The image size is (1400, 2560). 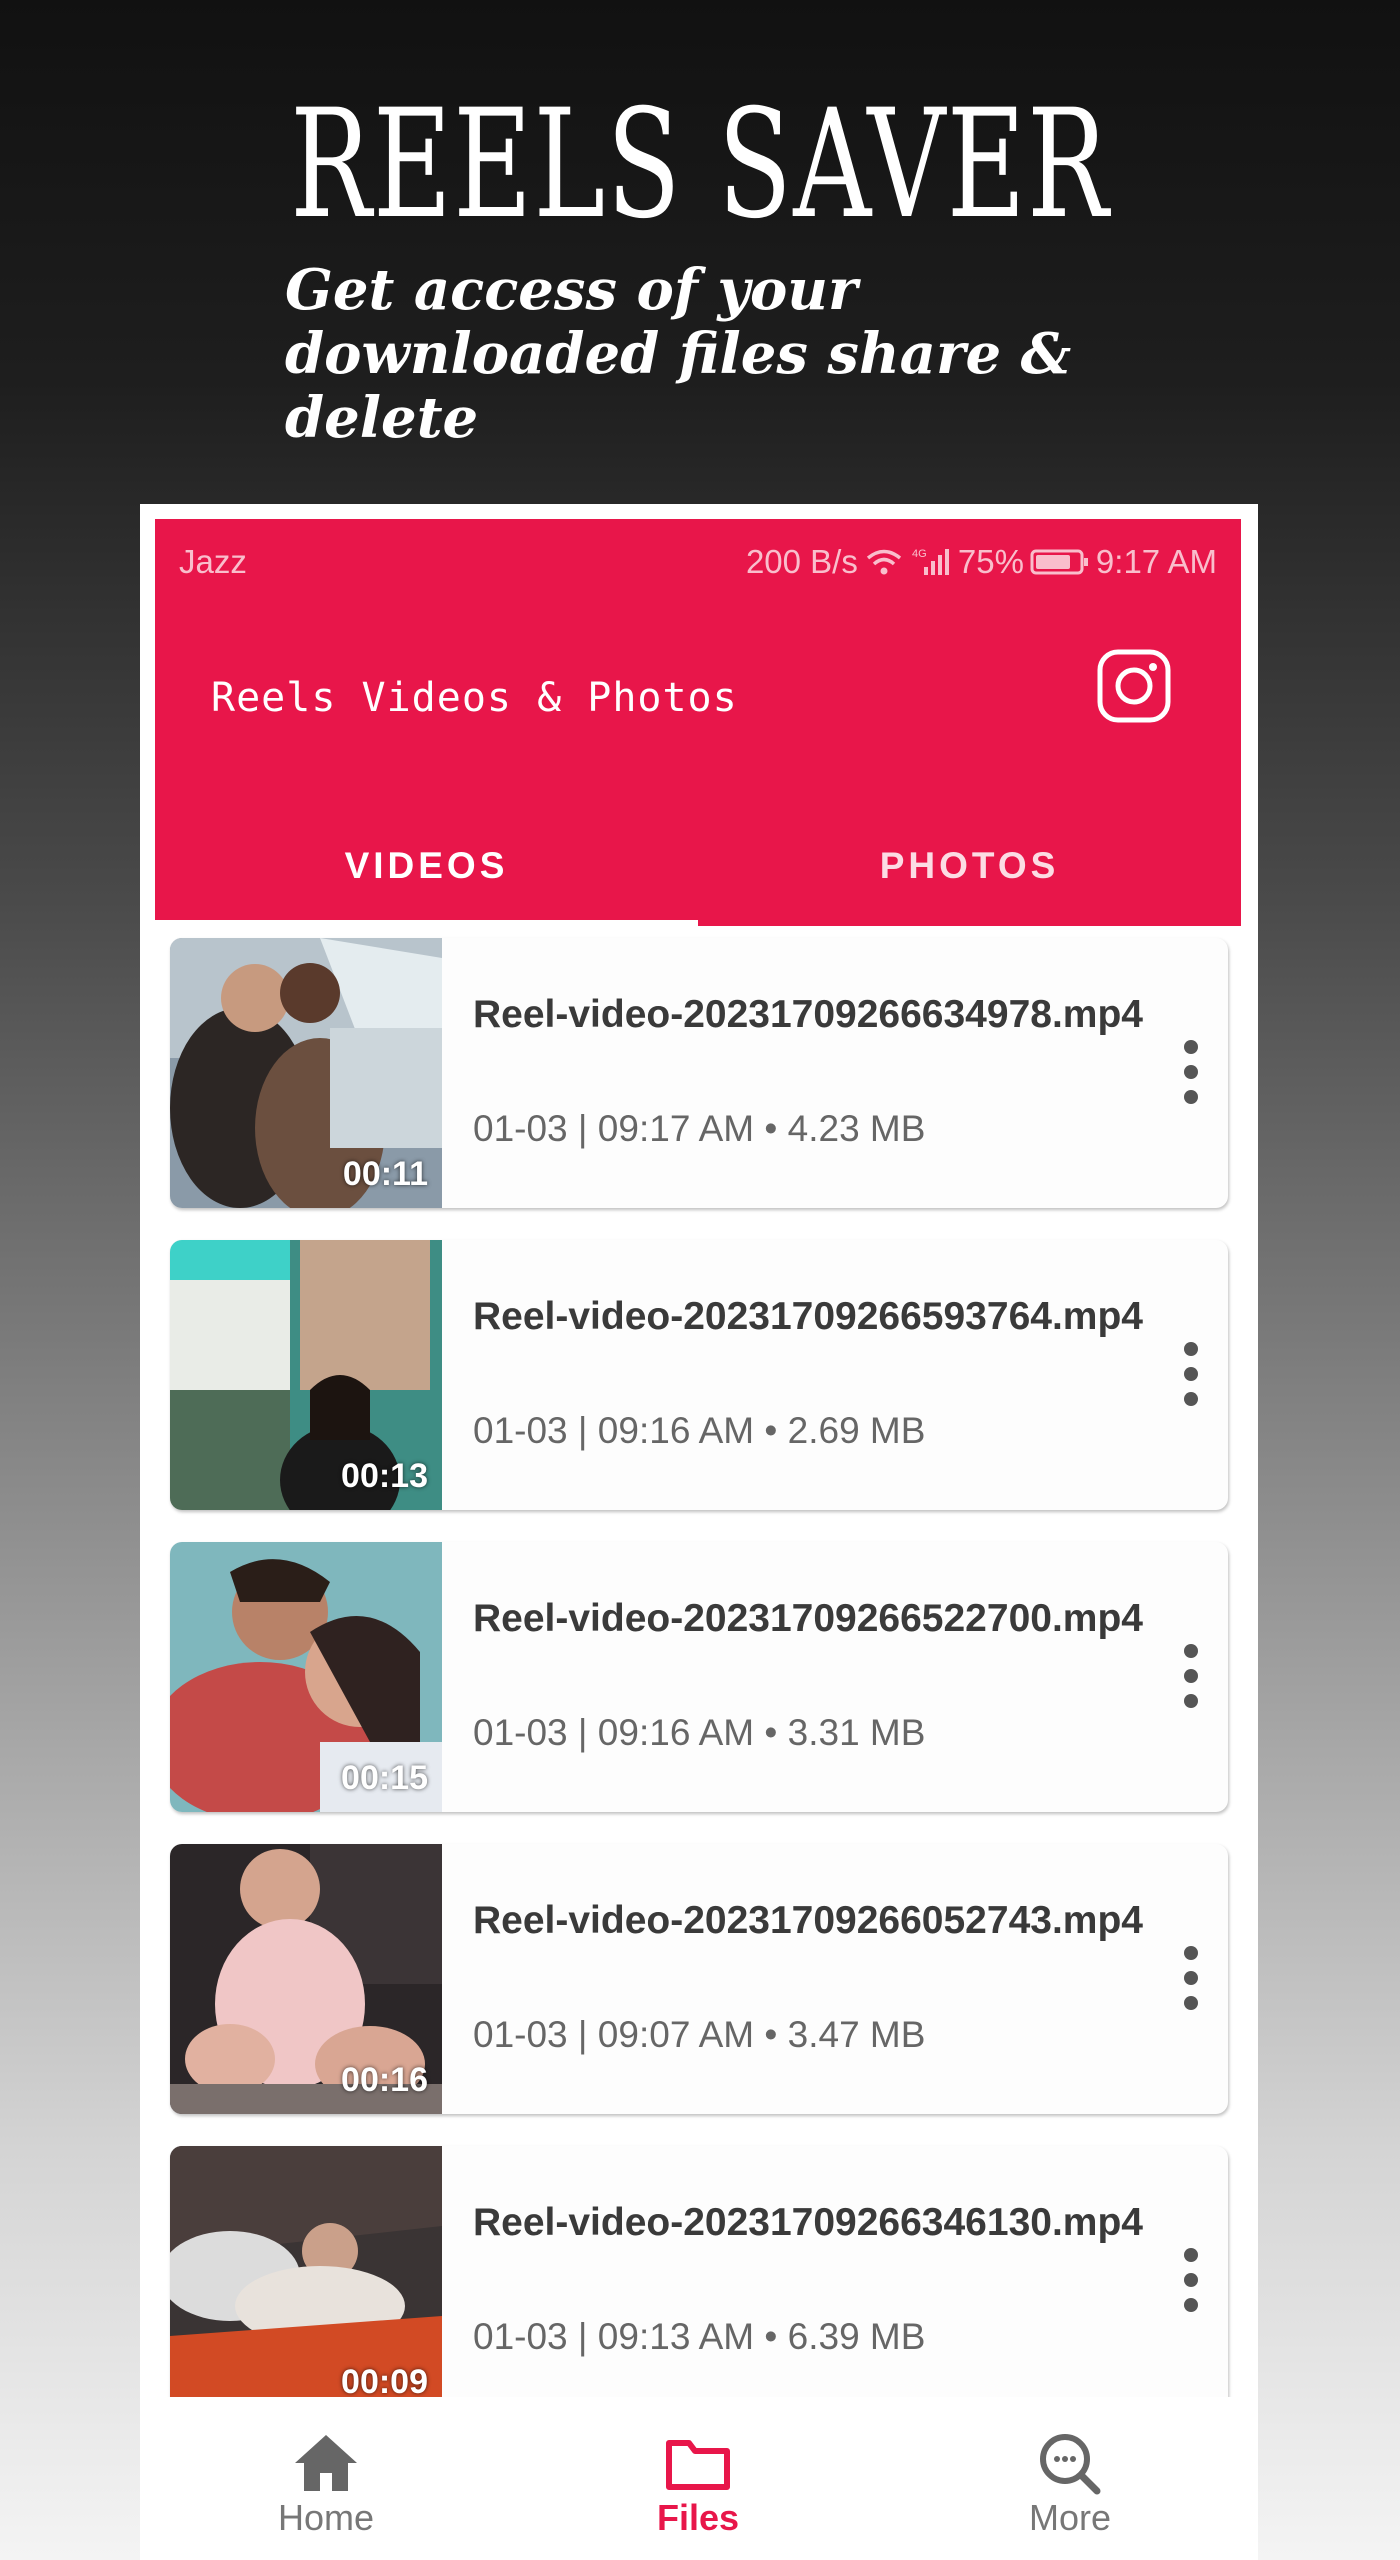 What do you see at coordinates (808, 2222) in the screenshot?
I see `video-filename: Reel-video-20231709266346130.mp4` at bounding box center [808, 2222].